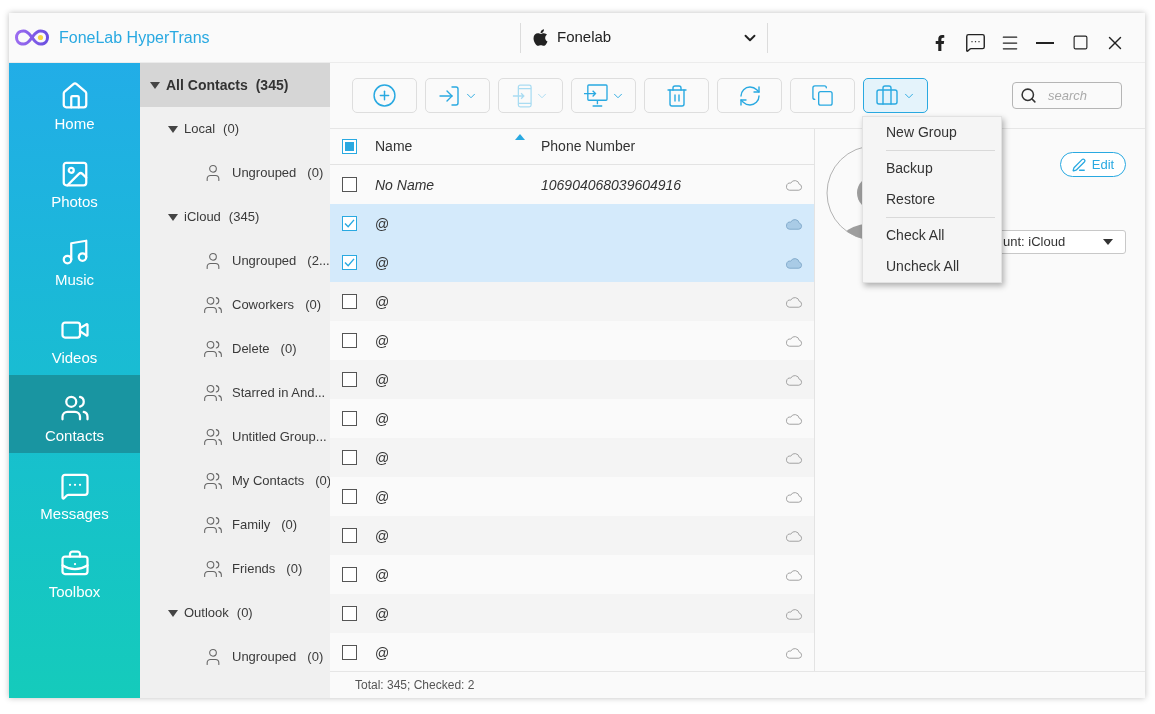 The width and height of the screenshot is (1155, 714). What do you see at coordinates (235, 217) in the screenshot?
I see `group-item: iCloud (345)` at bounding box center [235, 217].